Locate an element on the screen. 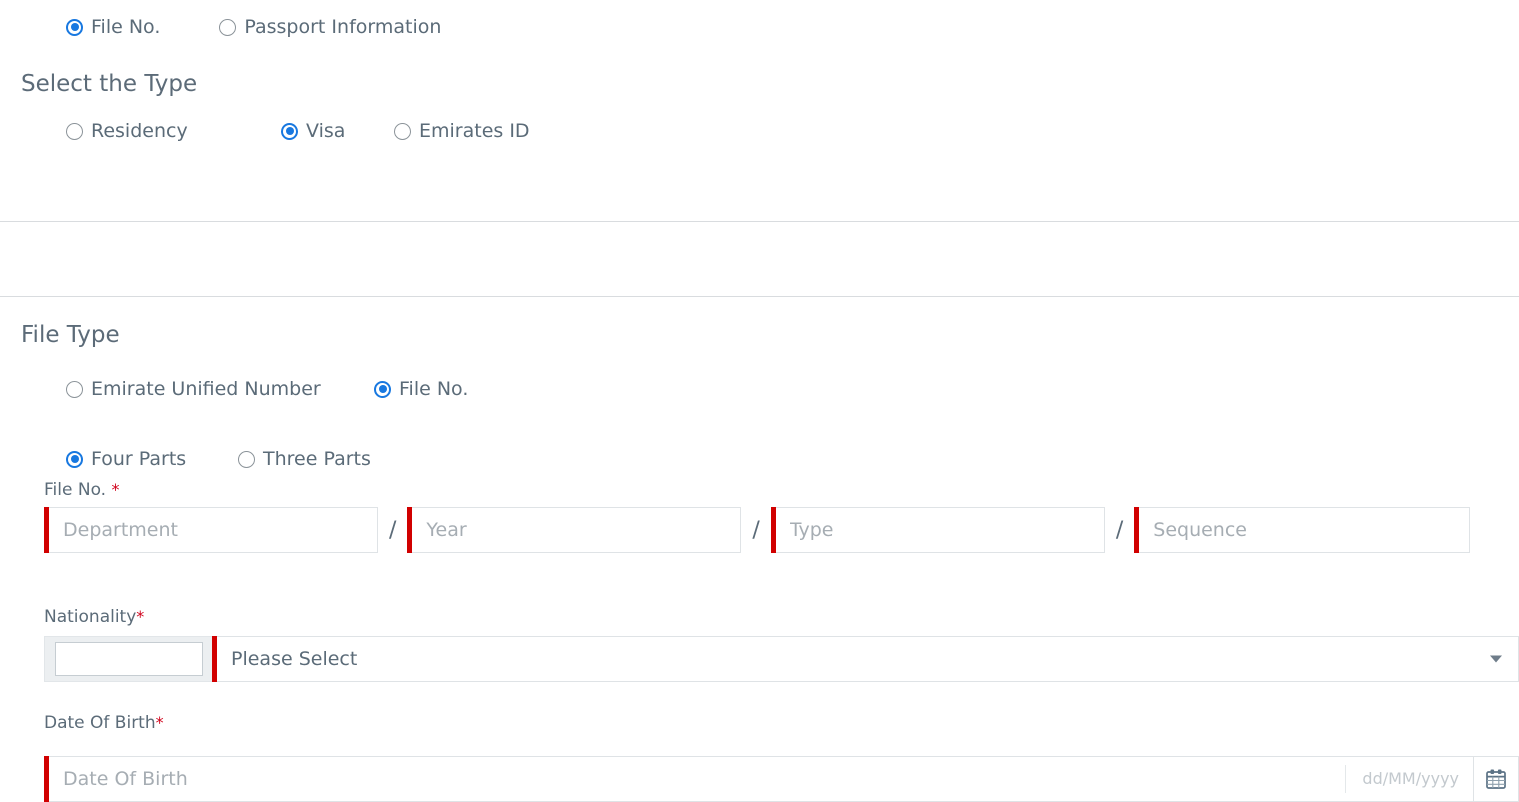 Image resolution: width=1519 pixels, height=802 pixels. date-of-birth-input: Date Of Birth is located at coordinates (125, 779).